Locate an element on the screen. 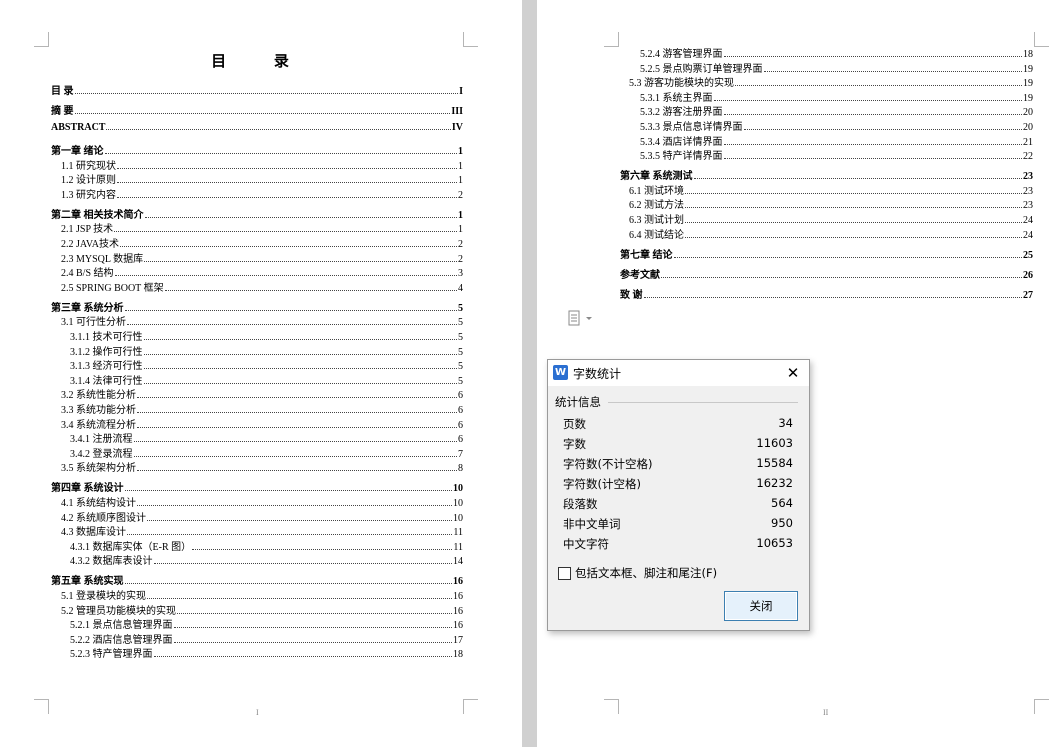 Image resolution: width=1064 pixels, height=747 pixels. toc-entry: 5.3.3 景点信息详情界面 20 is located at coordinates (836, 125).